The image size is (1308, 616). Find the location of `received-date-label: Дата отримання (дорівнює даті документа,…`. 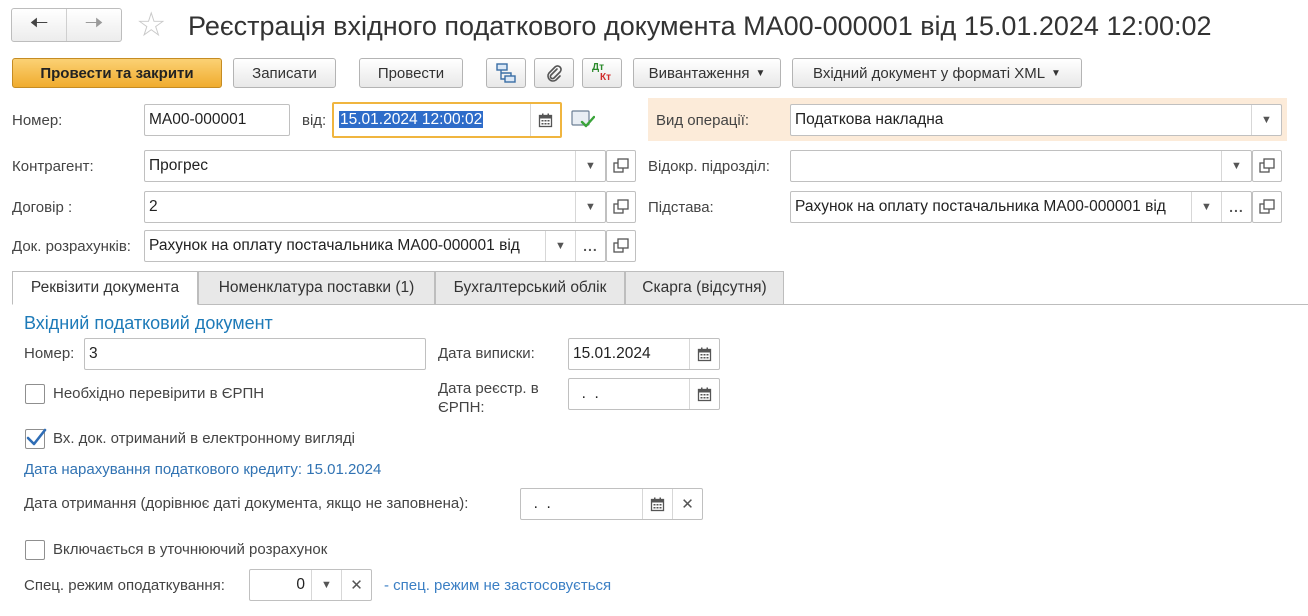

received-date-label: Дата отримання (дорівнює даті документа,… is located at coordinates (246, 503).